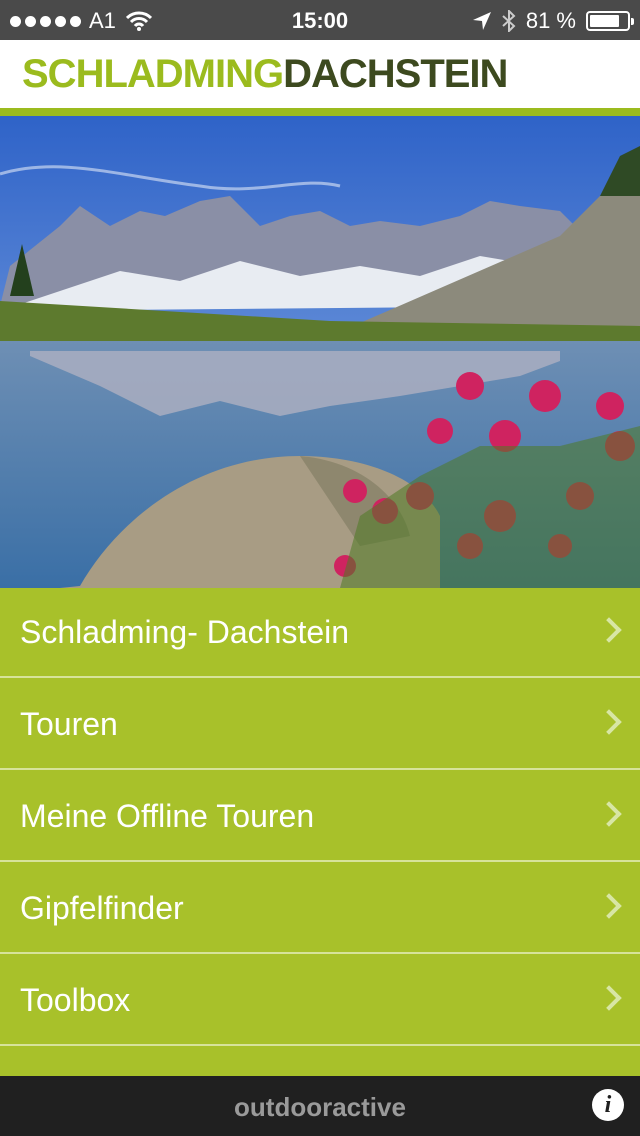 Image resolution: width=640 pixels, height=1136 pixels. Describe the element at coordinates (481, 21) in the screenshot. I see `location-arrow-icon` at that location.